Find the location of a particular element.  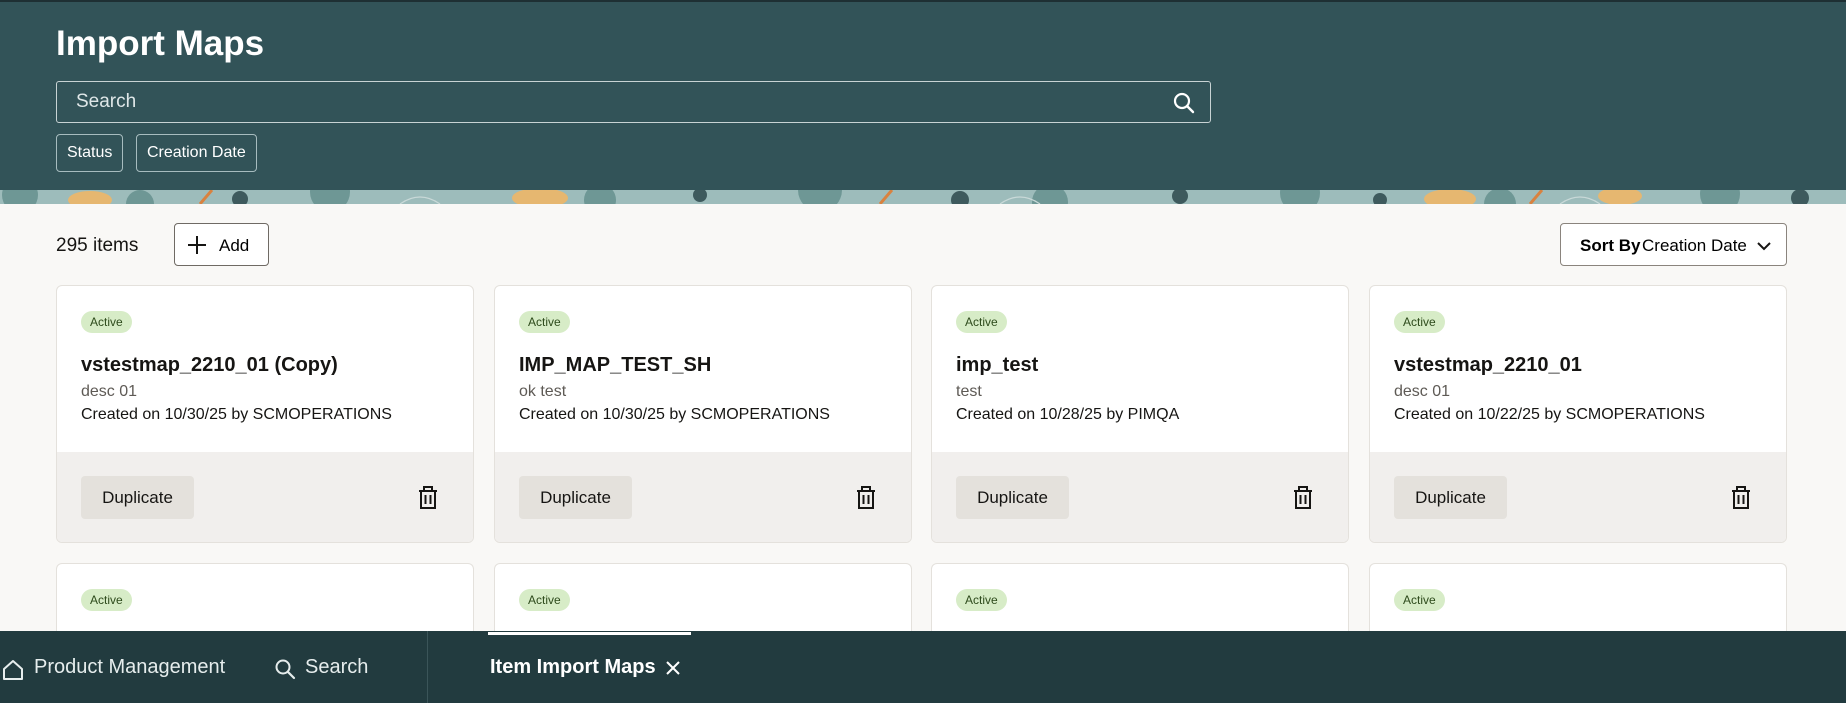

page-title: Import Maps is located at coordinates (160, 43).